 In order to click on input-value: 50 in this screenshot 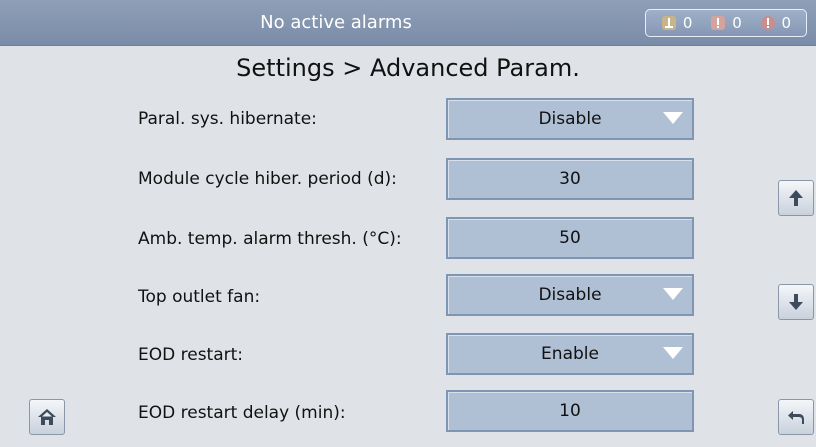, I will do `click(570, 238)`.